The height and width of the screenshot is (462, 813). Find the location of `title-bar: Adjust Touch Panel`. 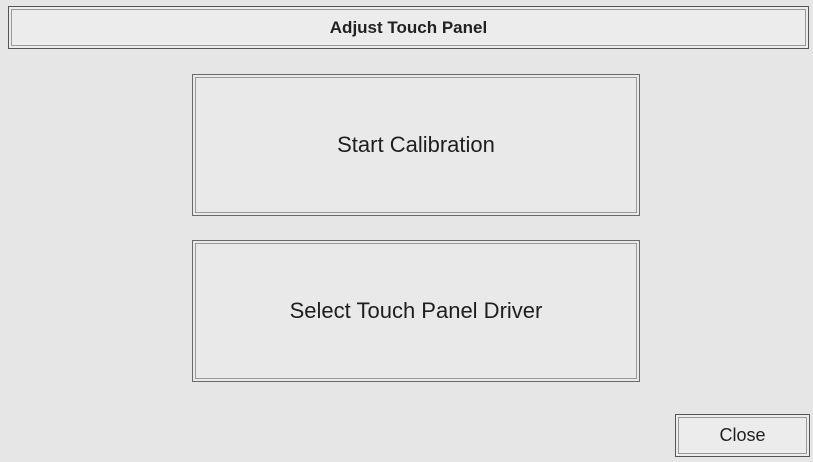

title-bar: Adjust Touch Panel is located at coordinates (408, 27).